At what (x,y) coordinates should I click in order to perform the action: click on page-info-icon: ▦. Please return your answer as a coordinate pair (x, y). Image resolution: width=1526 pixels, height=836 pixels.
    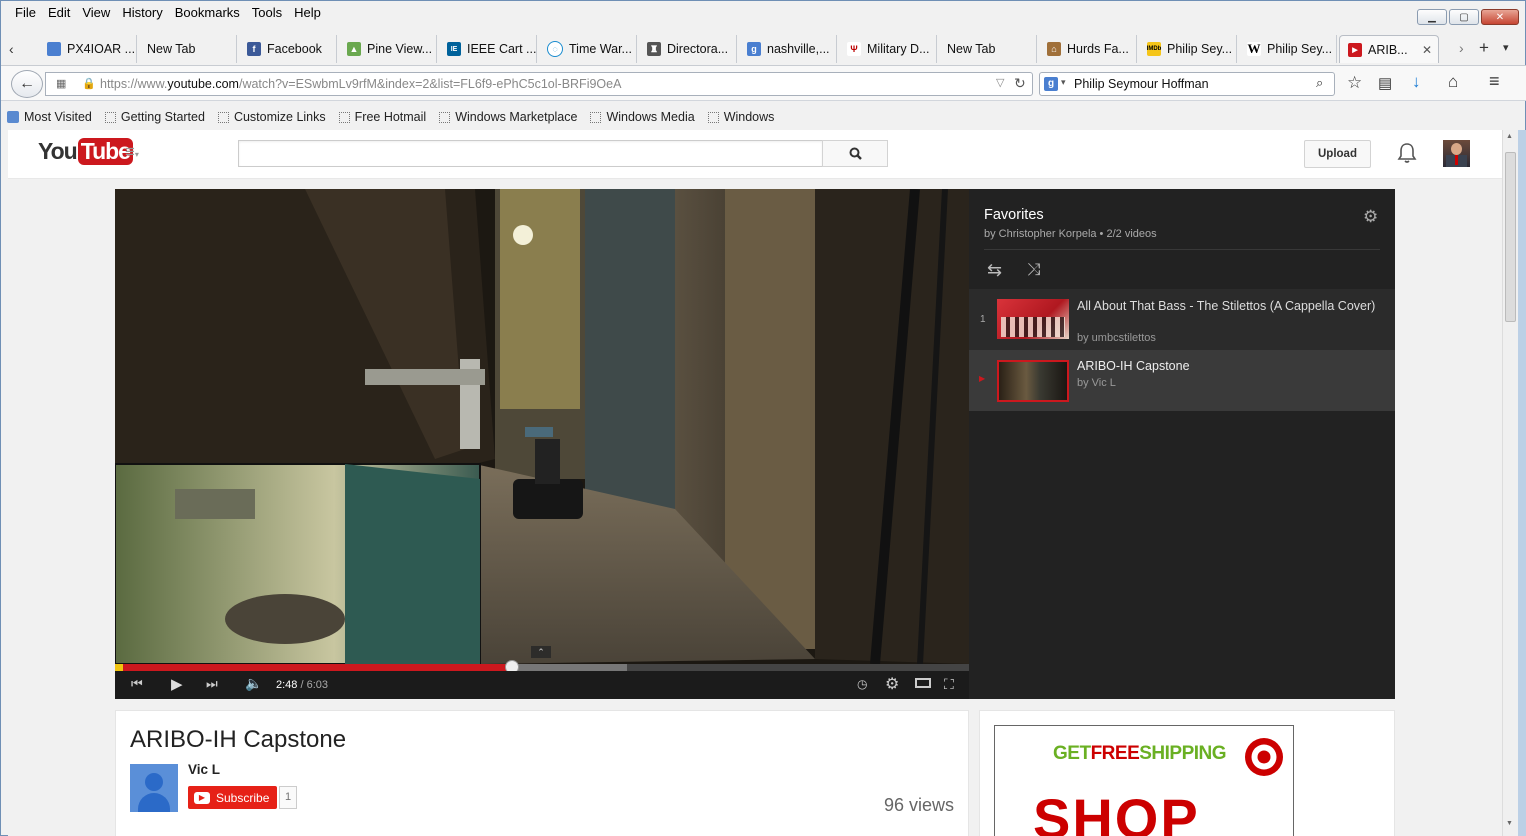
    Looking at the image, I should click on (61, 83).